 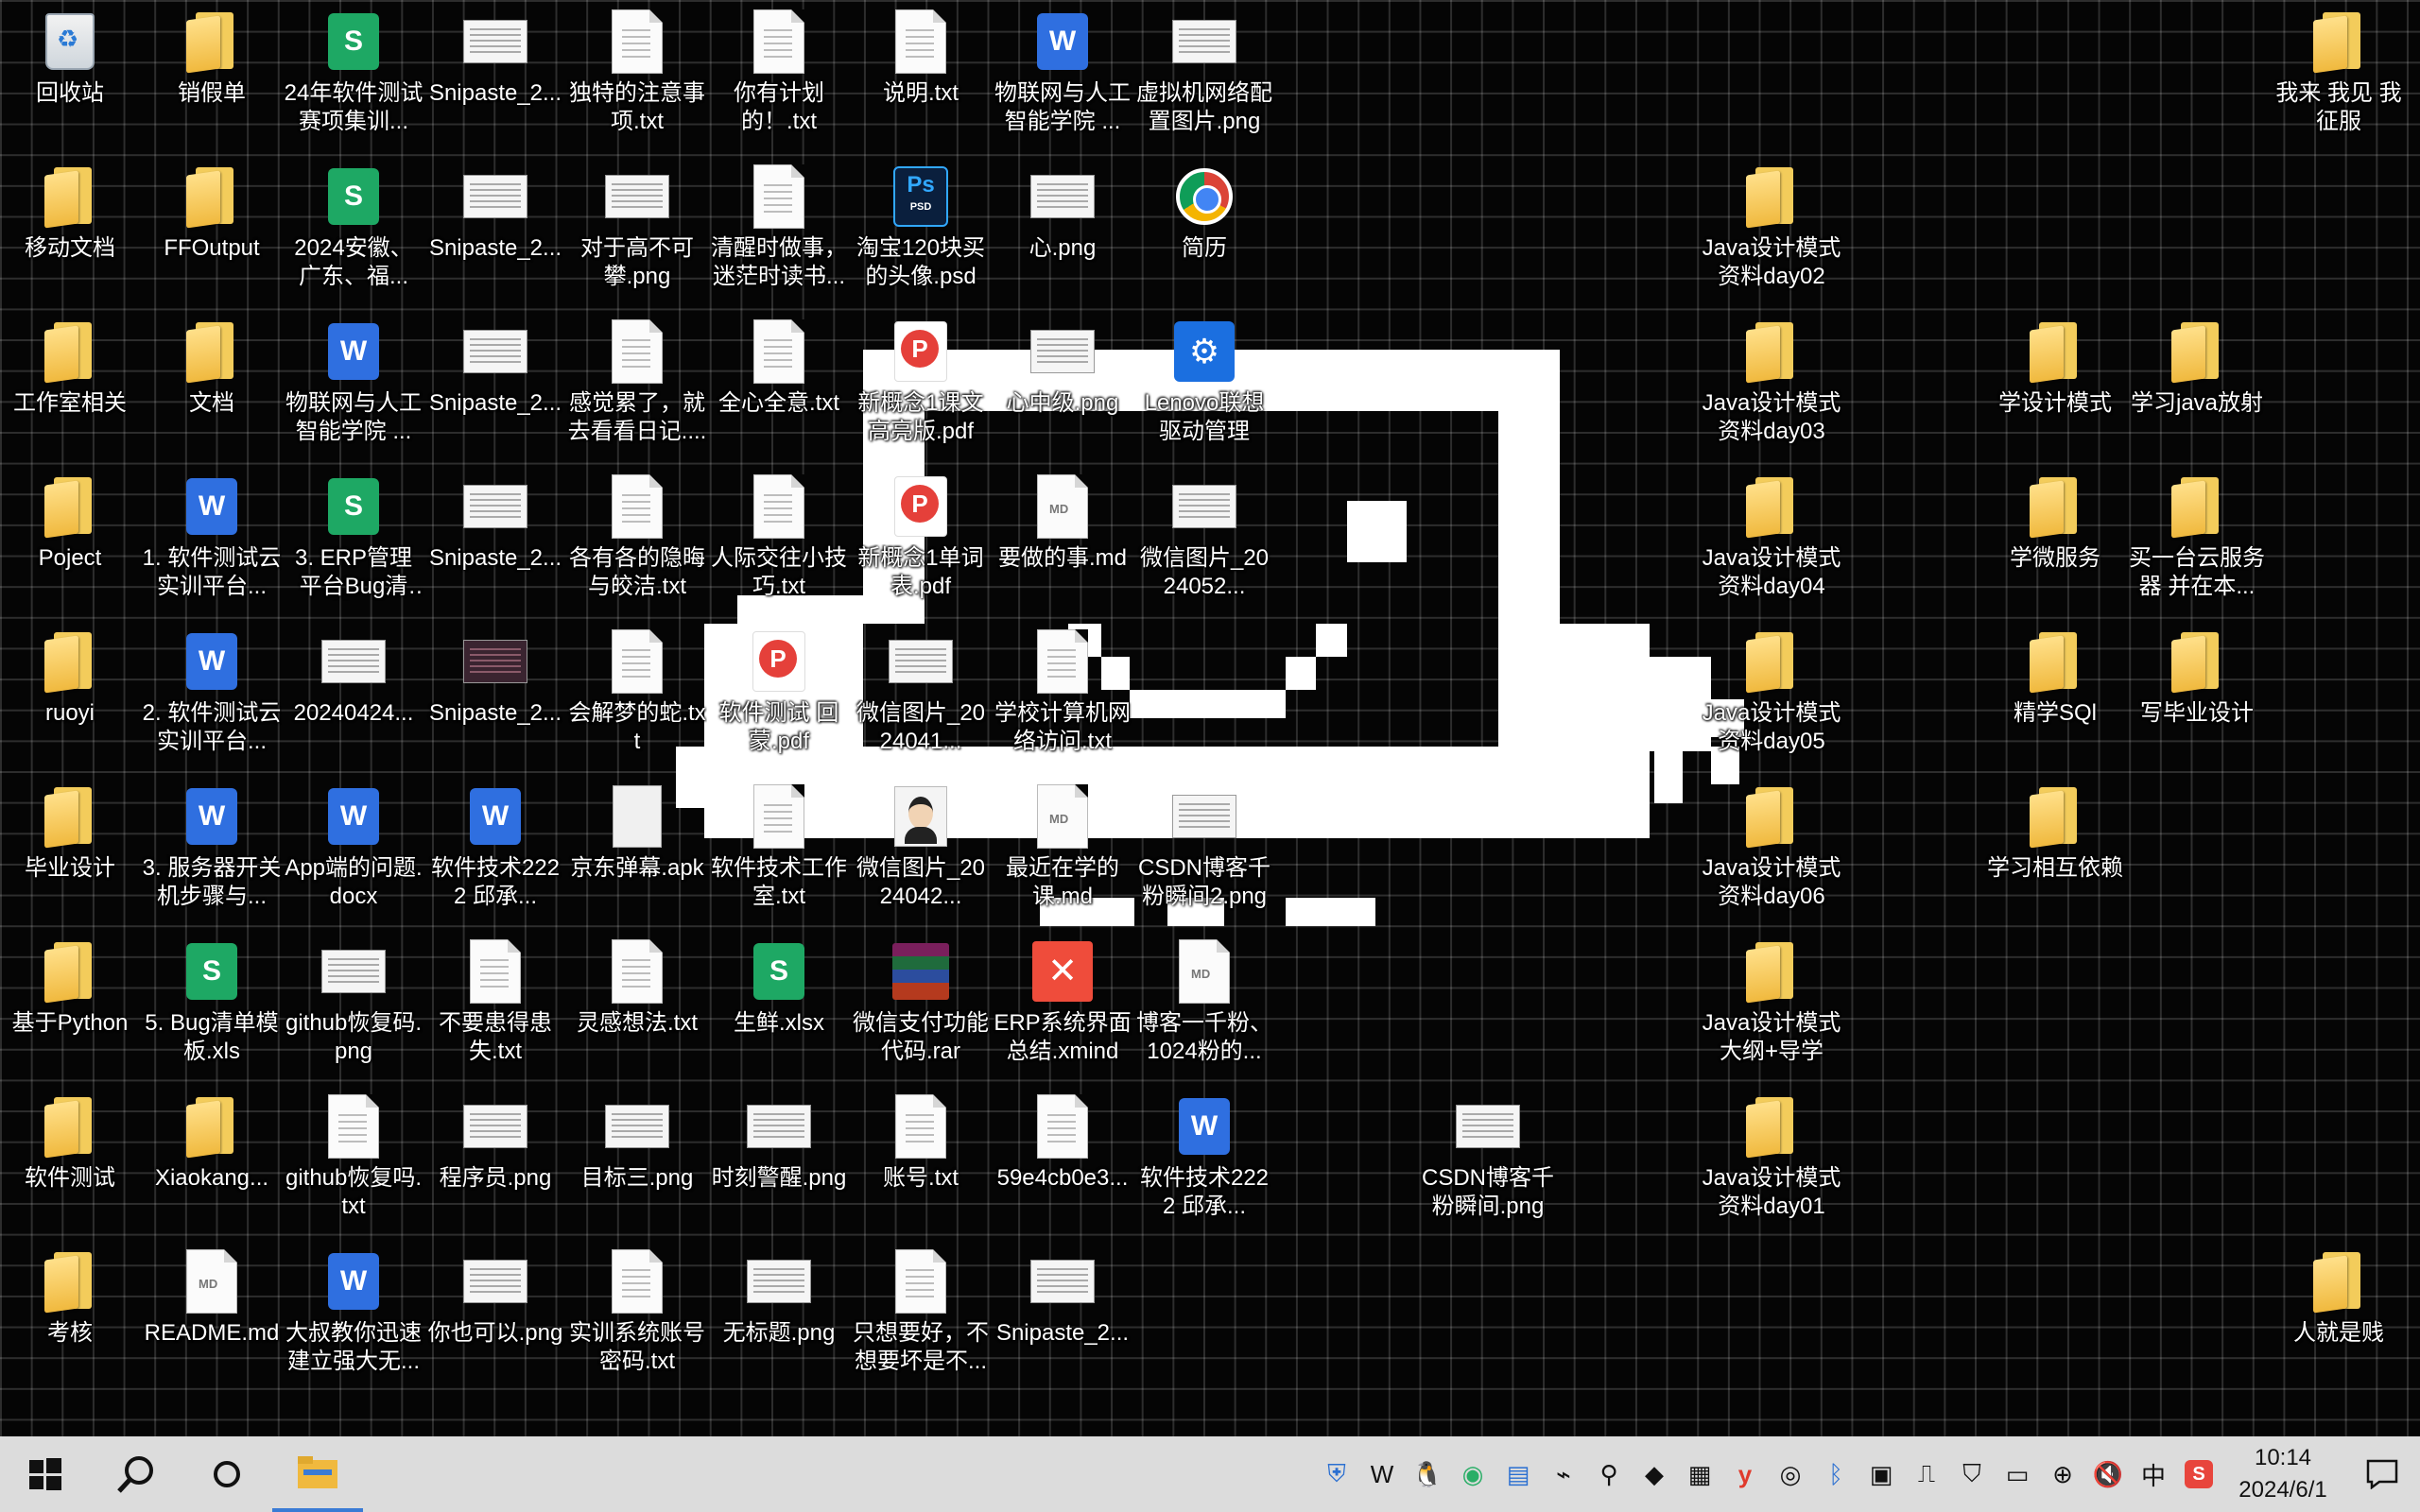 I want to click on notepad-icon: ▤, so click(x=1518, y=1474).